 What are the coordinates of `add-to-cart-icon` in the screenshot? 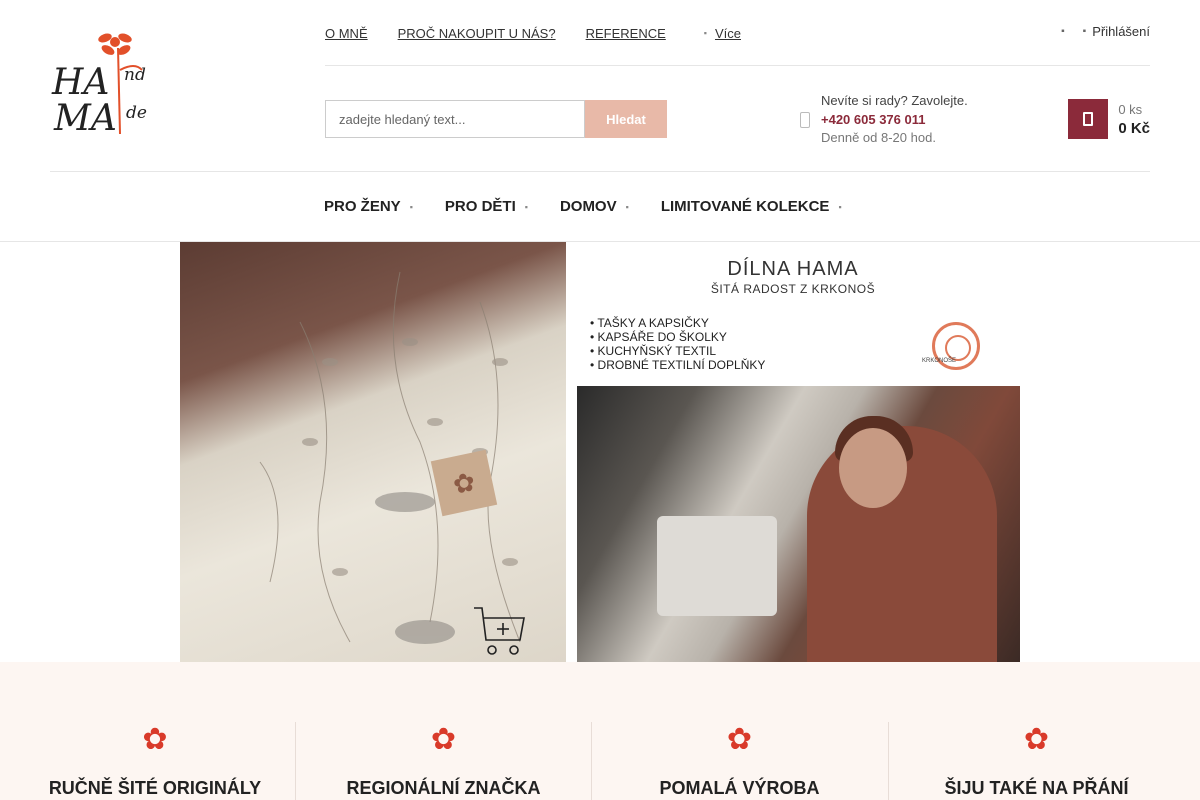 It's located at (500, 633).